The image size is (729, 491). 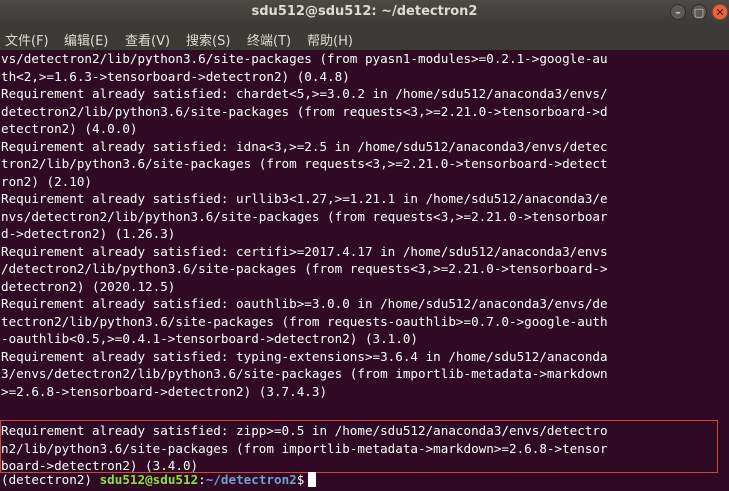 What do you see at coordinates (251, 479) in the screenshot?
I see `prompt-path: ~/detectron2` at bounding box center [251, 479].